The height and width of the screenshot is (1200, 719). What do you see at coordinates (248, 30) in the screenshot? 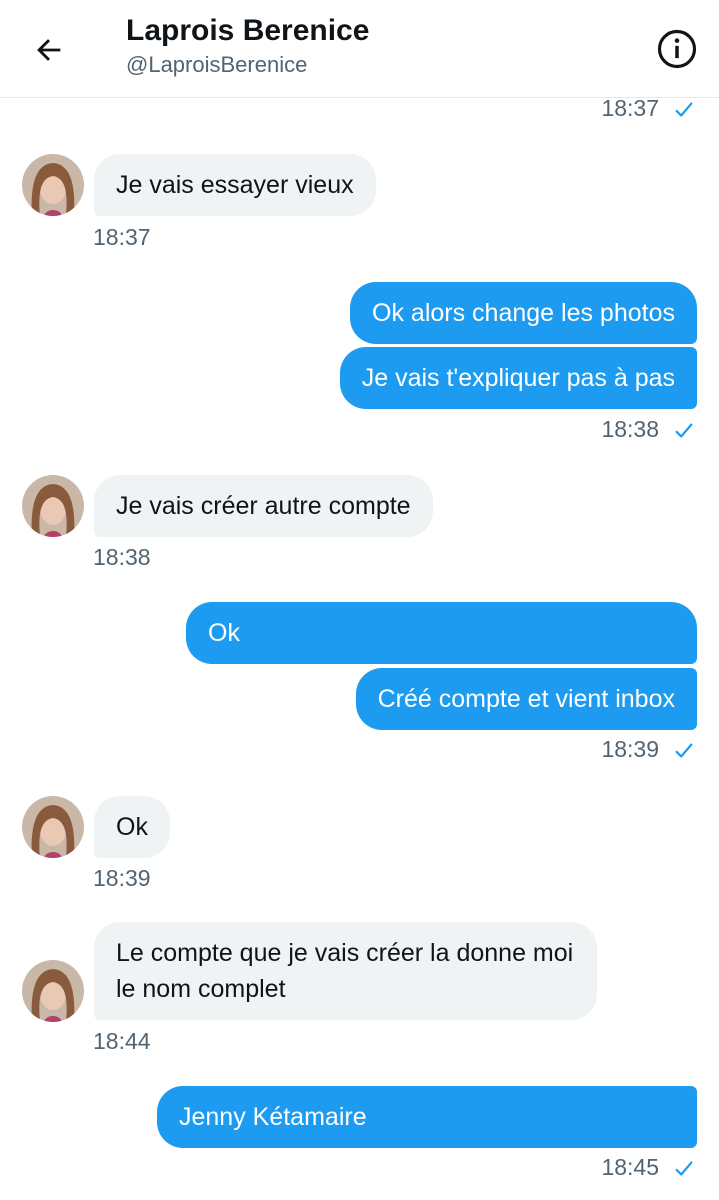
I see `contact-name: Laprois Berenice` at bounding box center [248, 30].